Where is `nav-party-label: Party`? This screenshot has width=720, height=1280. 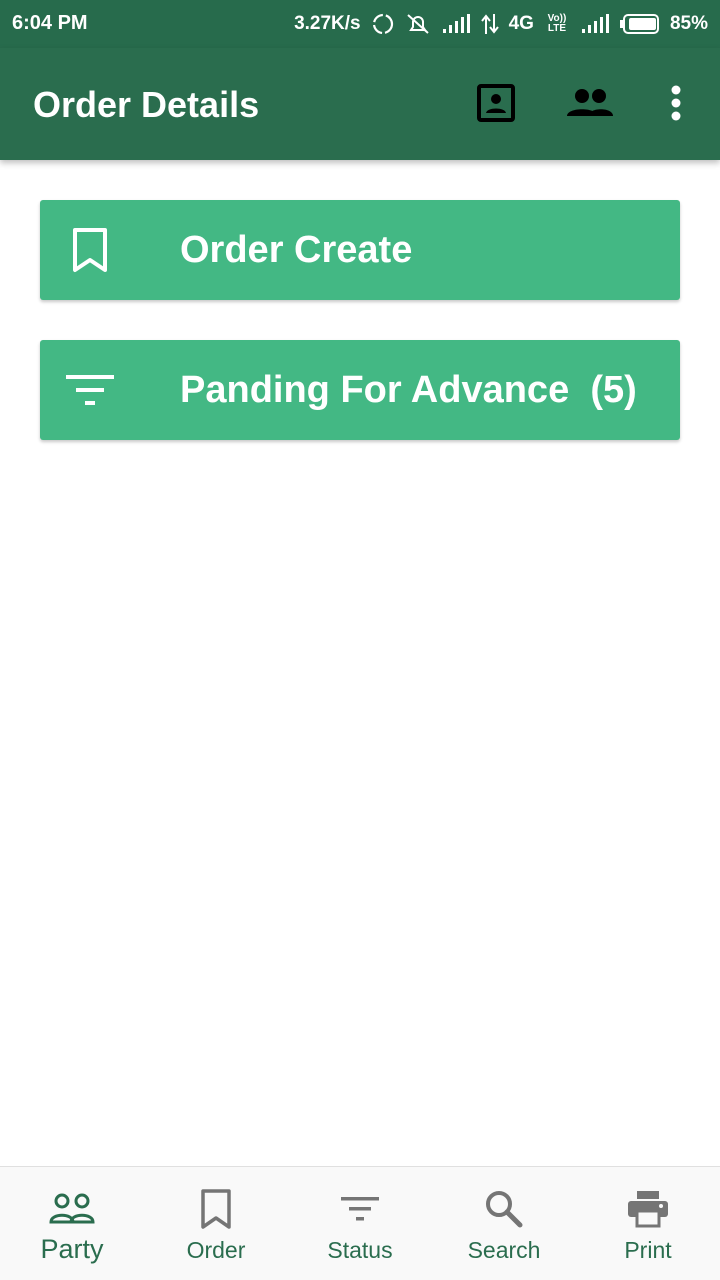
nav-party-label: Party is located at coordinates (72, 1249).